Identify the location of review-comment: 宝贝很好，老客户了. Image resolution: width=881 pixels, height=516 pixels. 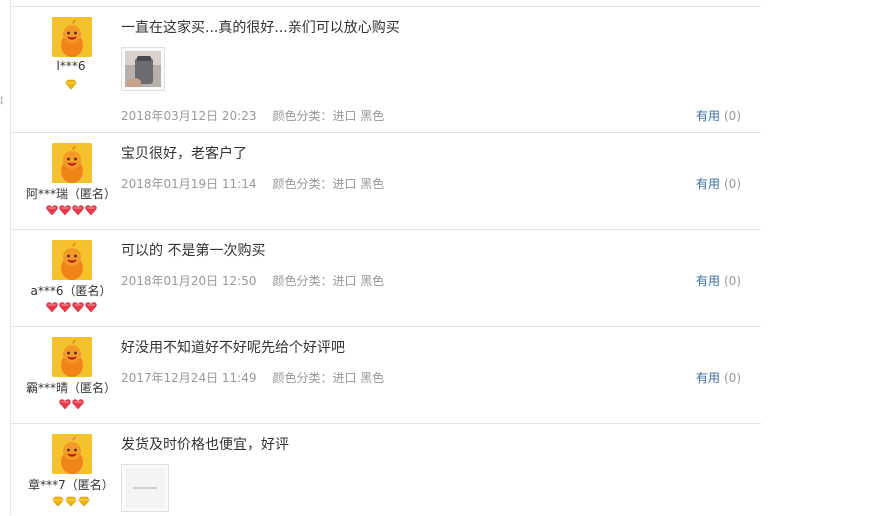
(184, 154).